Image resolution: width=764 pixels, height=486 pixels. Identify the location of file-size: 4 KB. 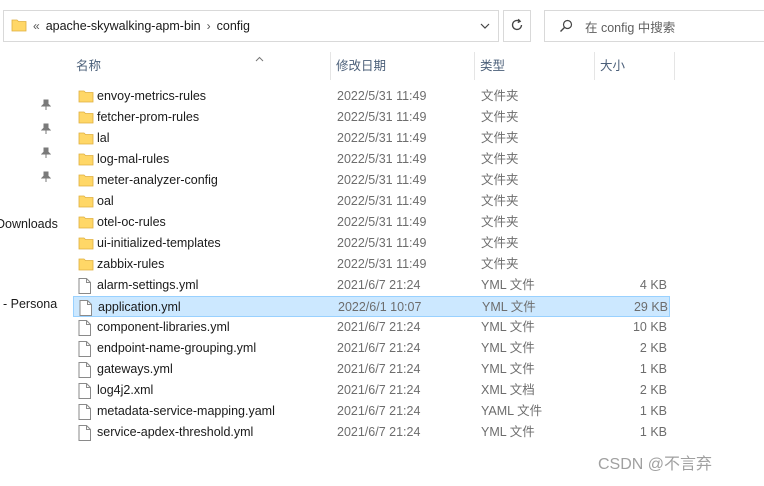
(653, 285).